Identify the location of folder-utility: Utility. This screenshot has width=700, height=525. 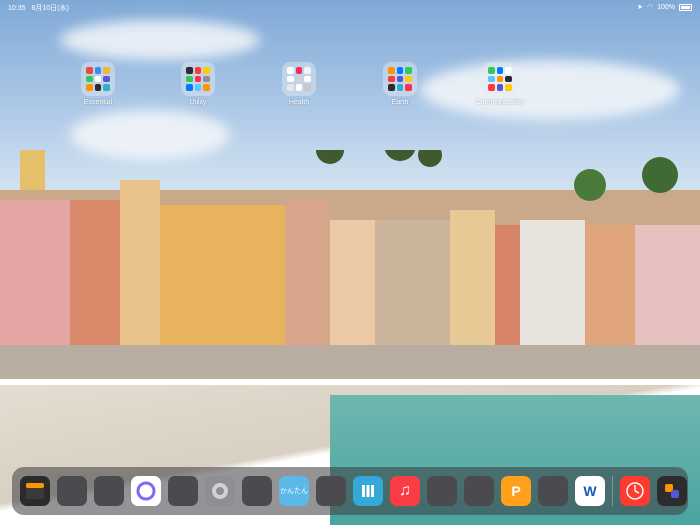
(198, 84).